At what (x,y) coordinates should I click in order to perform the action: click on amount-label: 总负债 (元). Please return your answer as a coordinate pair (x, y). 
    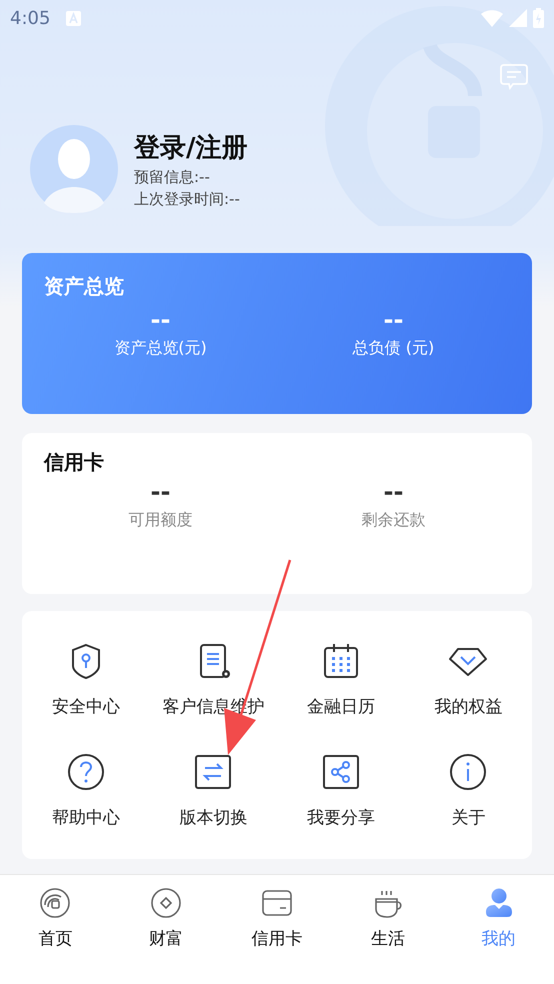
    Looking at the image, I should click on (393, 348).